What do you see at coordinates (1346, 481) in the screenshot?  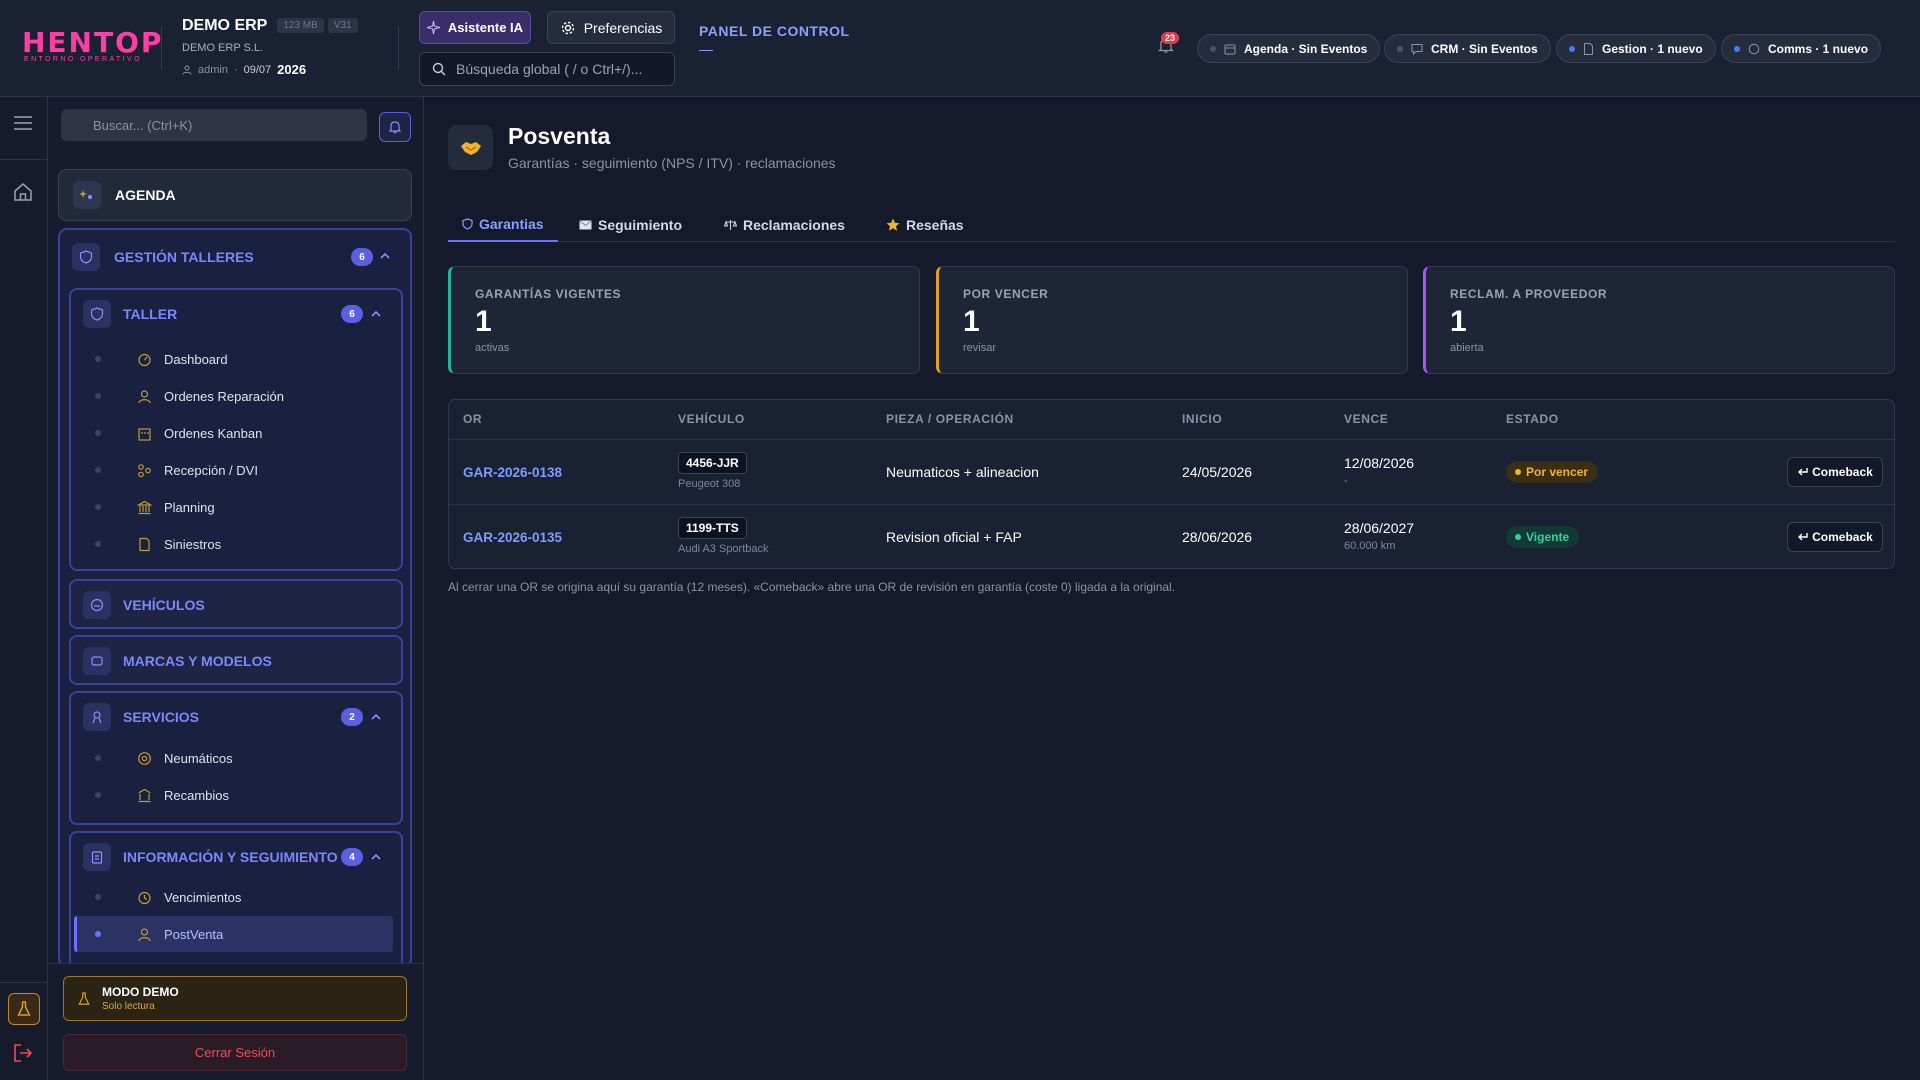 I see `vence-detail: -` at bounding box center [1346, 481].